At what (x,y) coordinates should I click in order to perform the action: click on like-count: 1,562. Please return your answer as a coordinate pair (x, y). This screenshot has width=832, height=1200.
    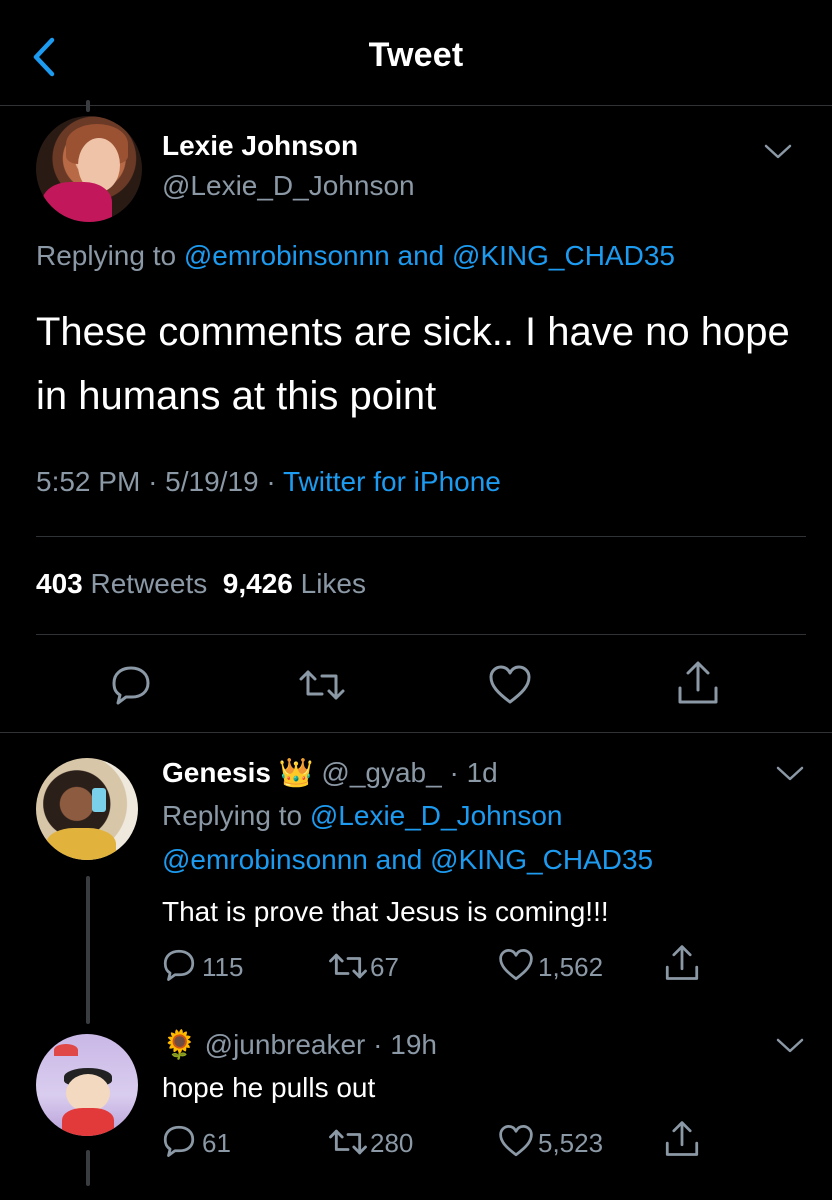
    Looking at the image, I should click on (571, 967).